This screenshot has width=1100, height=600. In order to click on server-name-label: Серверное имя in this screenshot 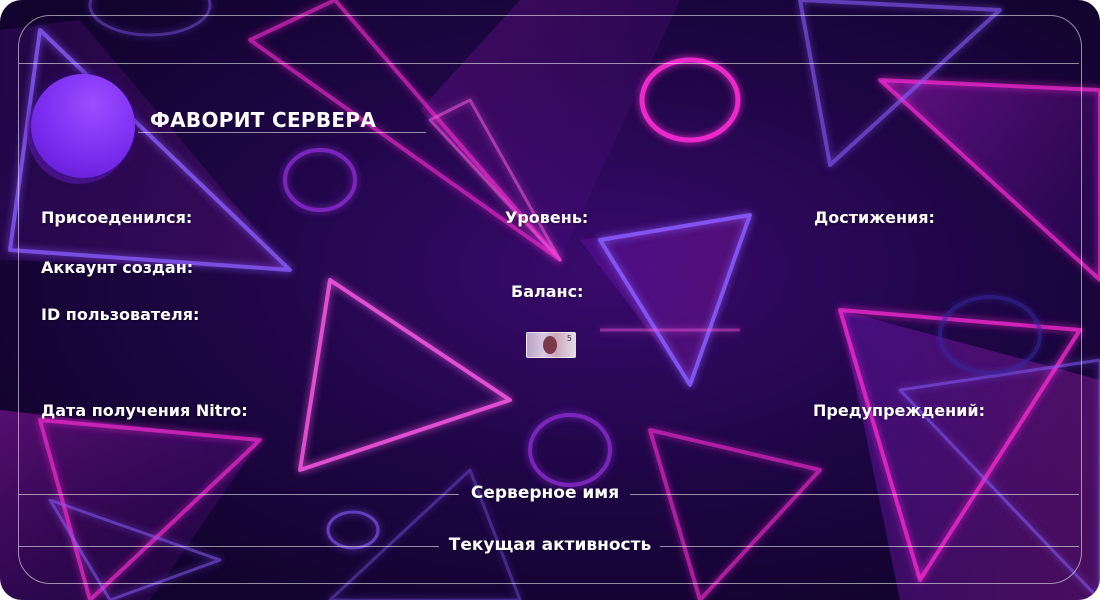, I will do `click(545, 493)`.